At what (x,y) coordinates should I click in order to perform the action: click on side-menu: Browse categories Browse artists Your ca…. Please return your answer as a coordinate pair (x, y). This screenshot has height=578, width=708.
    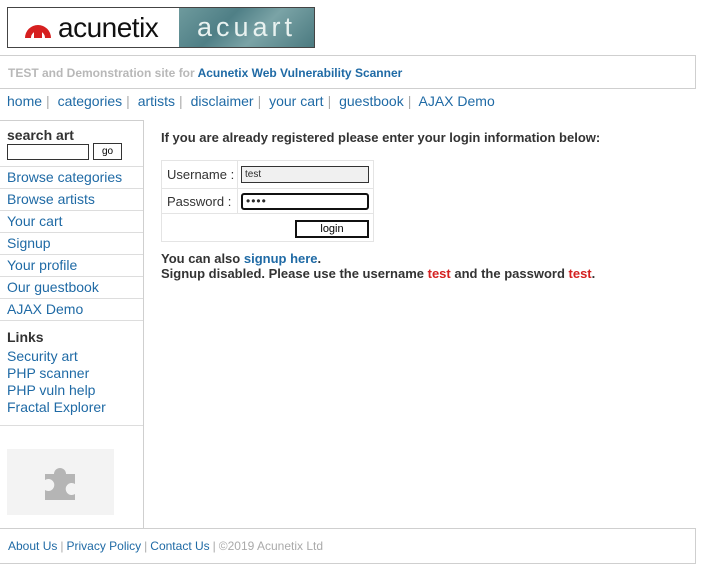
    Looking at the image, I should click on (71, 243).